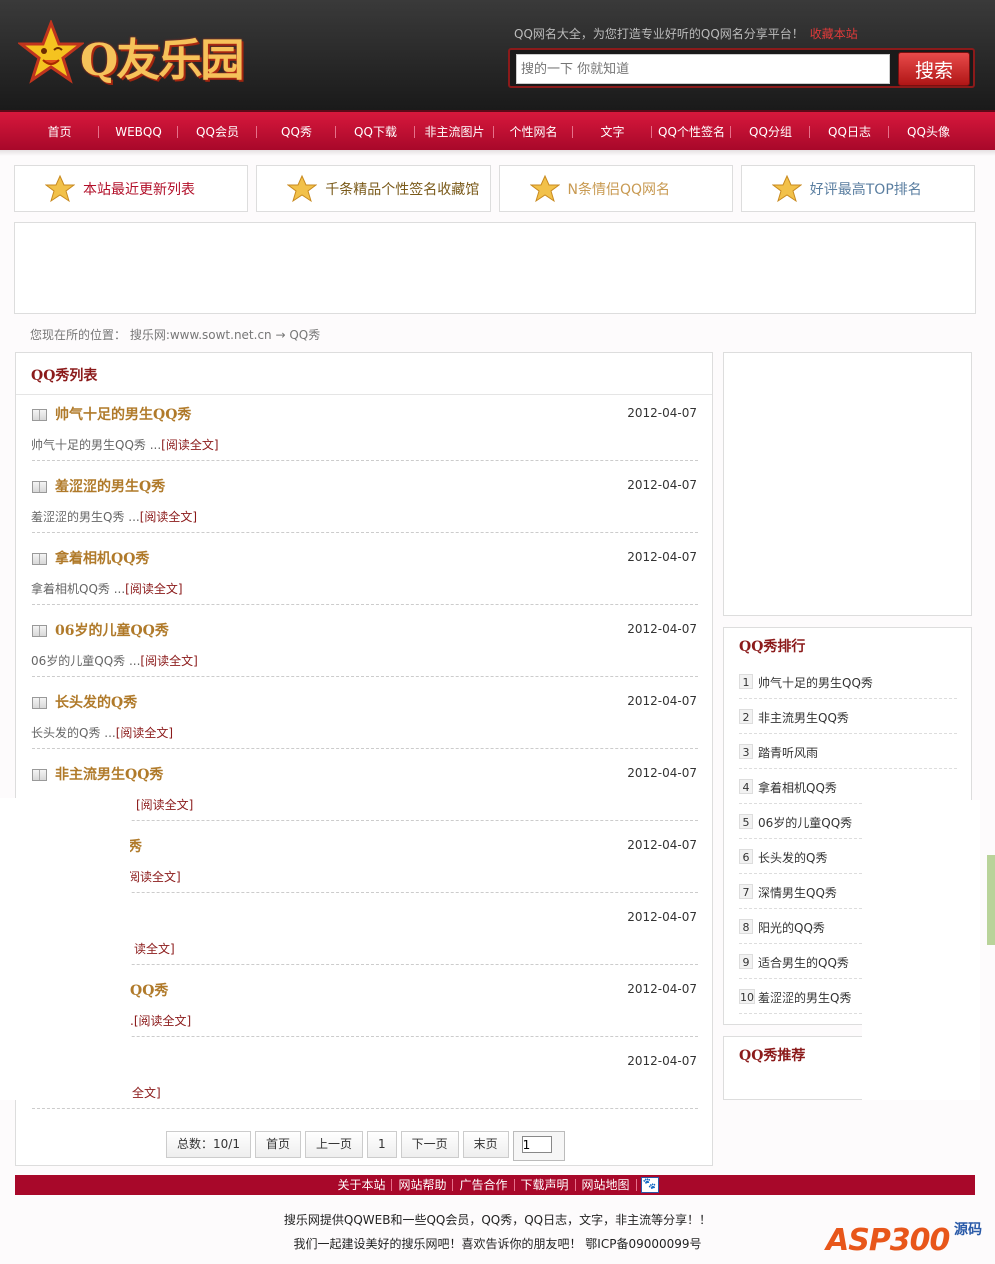 The height and width of the screenshot is (1264, 995). Describe the element at coordinates (746, 786) in the screenshot. I see `rank-number: 4` at that location.